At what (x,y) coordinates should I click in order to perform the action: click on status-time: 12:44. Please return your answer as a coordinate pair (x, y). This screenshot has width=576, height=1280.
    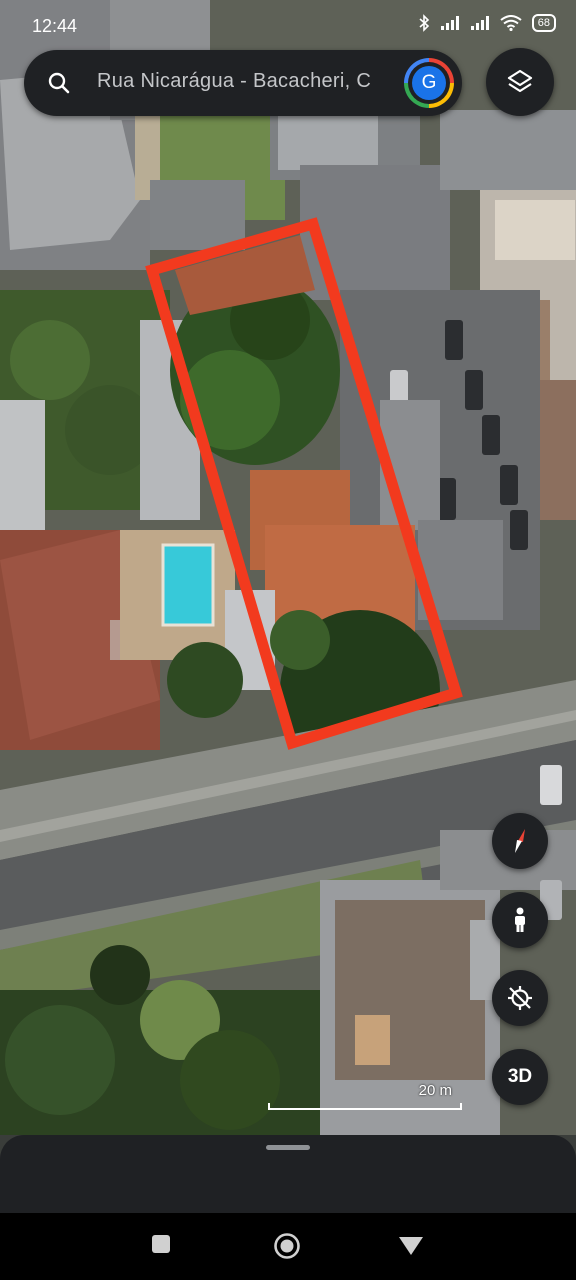
    Looking at the image, I should click on (55, 26).